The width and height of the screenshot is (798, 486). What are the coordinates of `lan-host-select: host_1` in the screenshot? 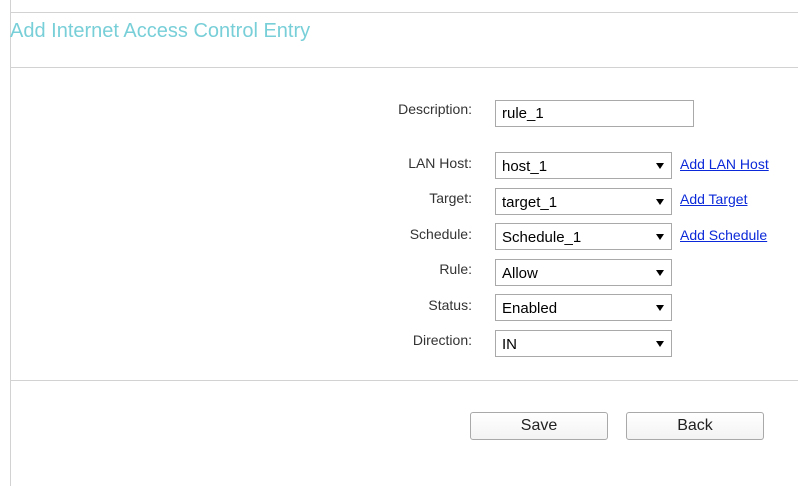 It's located at (583, 165).